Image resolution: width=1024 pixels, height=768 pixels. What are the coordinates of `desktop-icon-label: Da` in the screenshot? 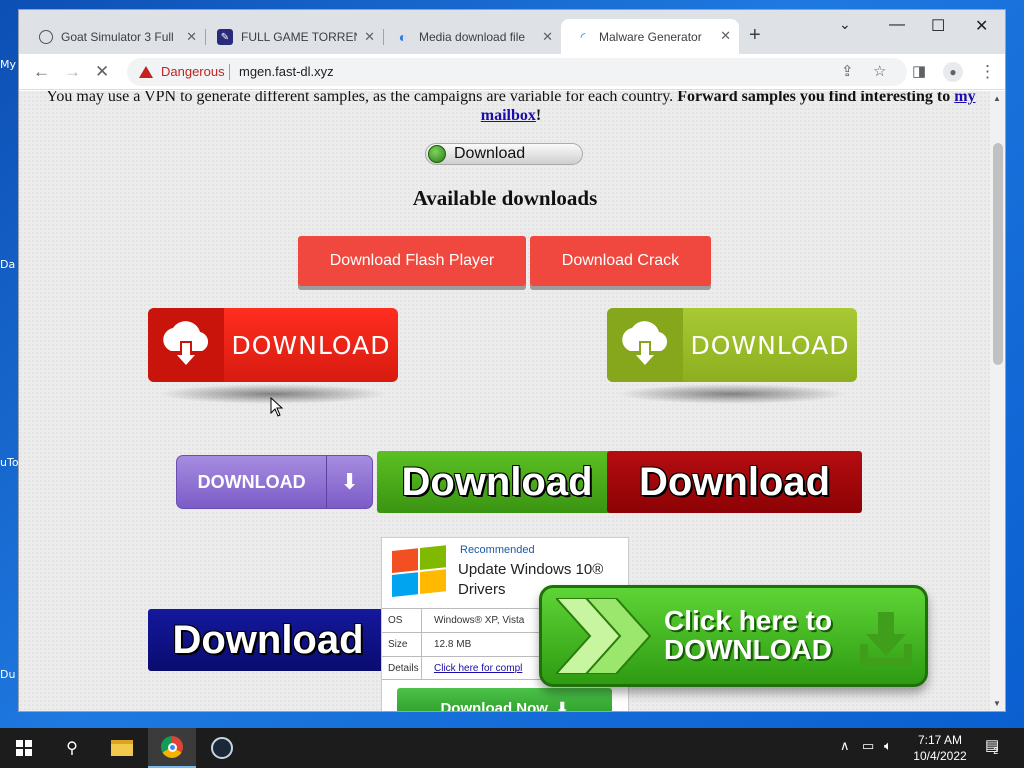 It's located at (7, 264).